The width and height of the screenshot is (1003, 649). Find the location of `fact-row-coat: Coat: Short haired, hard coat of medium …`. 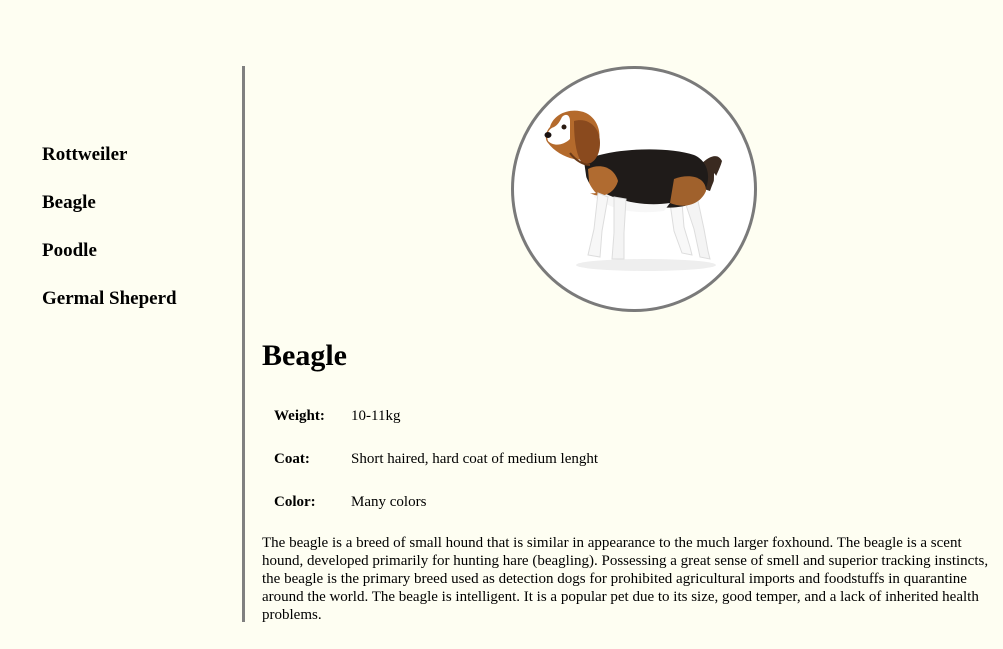

fact-row-coat: Coat: Short haired, hard coat of medium … is located at coordinates (436, 469).